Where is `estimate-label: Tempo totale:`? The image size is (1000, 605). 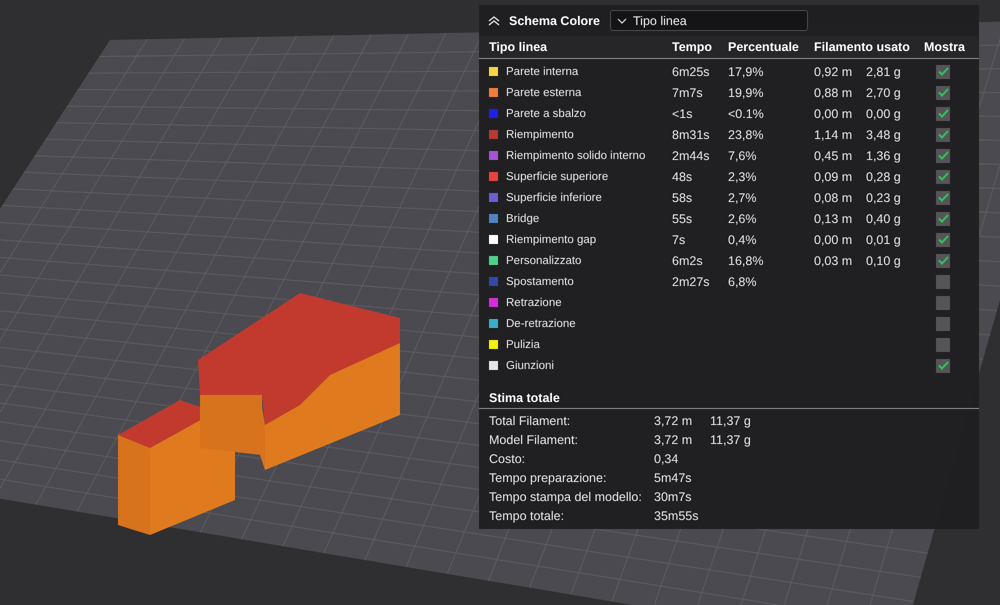
estimate-label: Tempo totale: is located at coordinates (527, 515).